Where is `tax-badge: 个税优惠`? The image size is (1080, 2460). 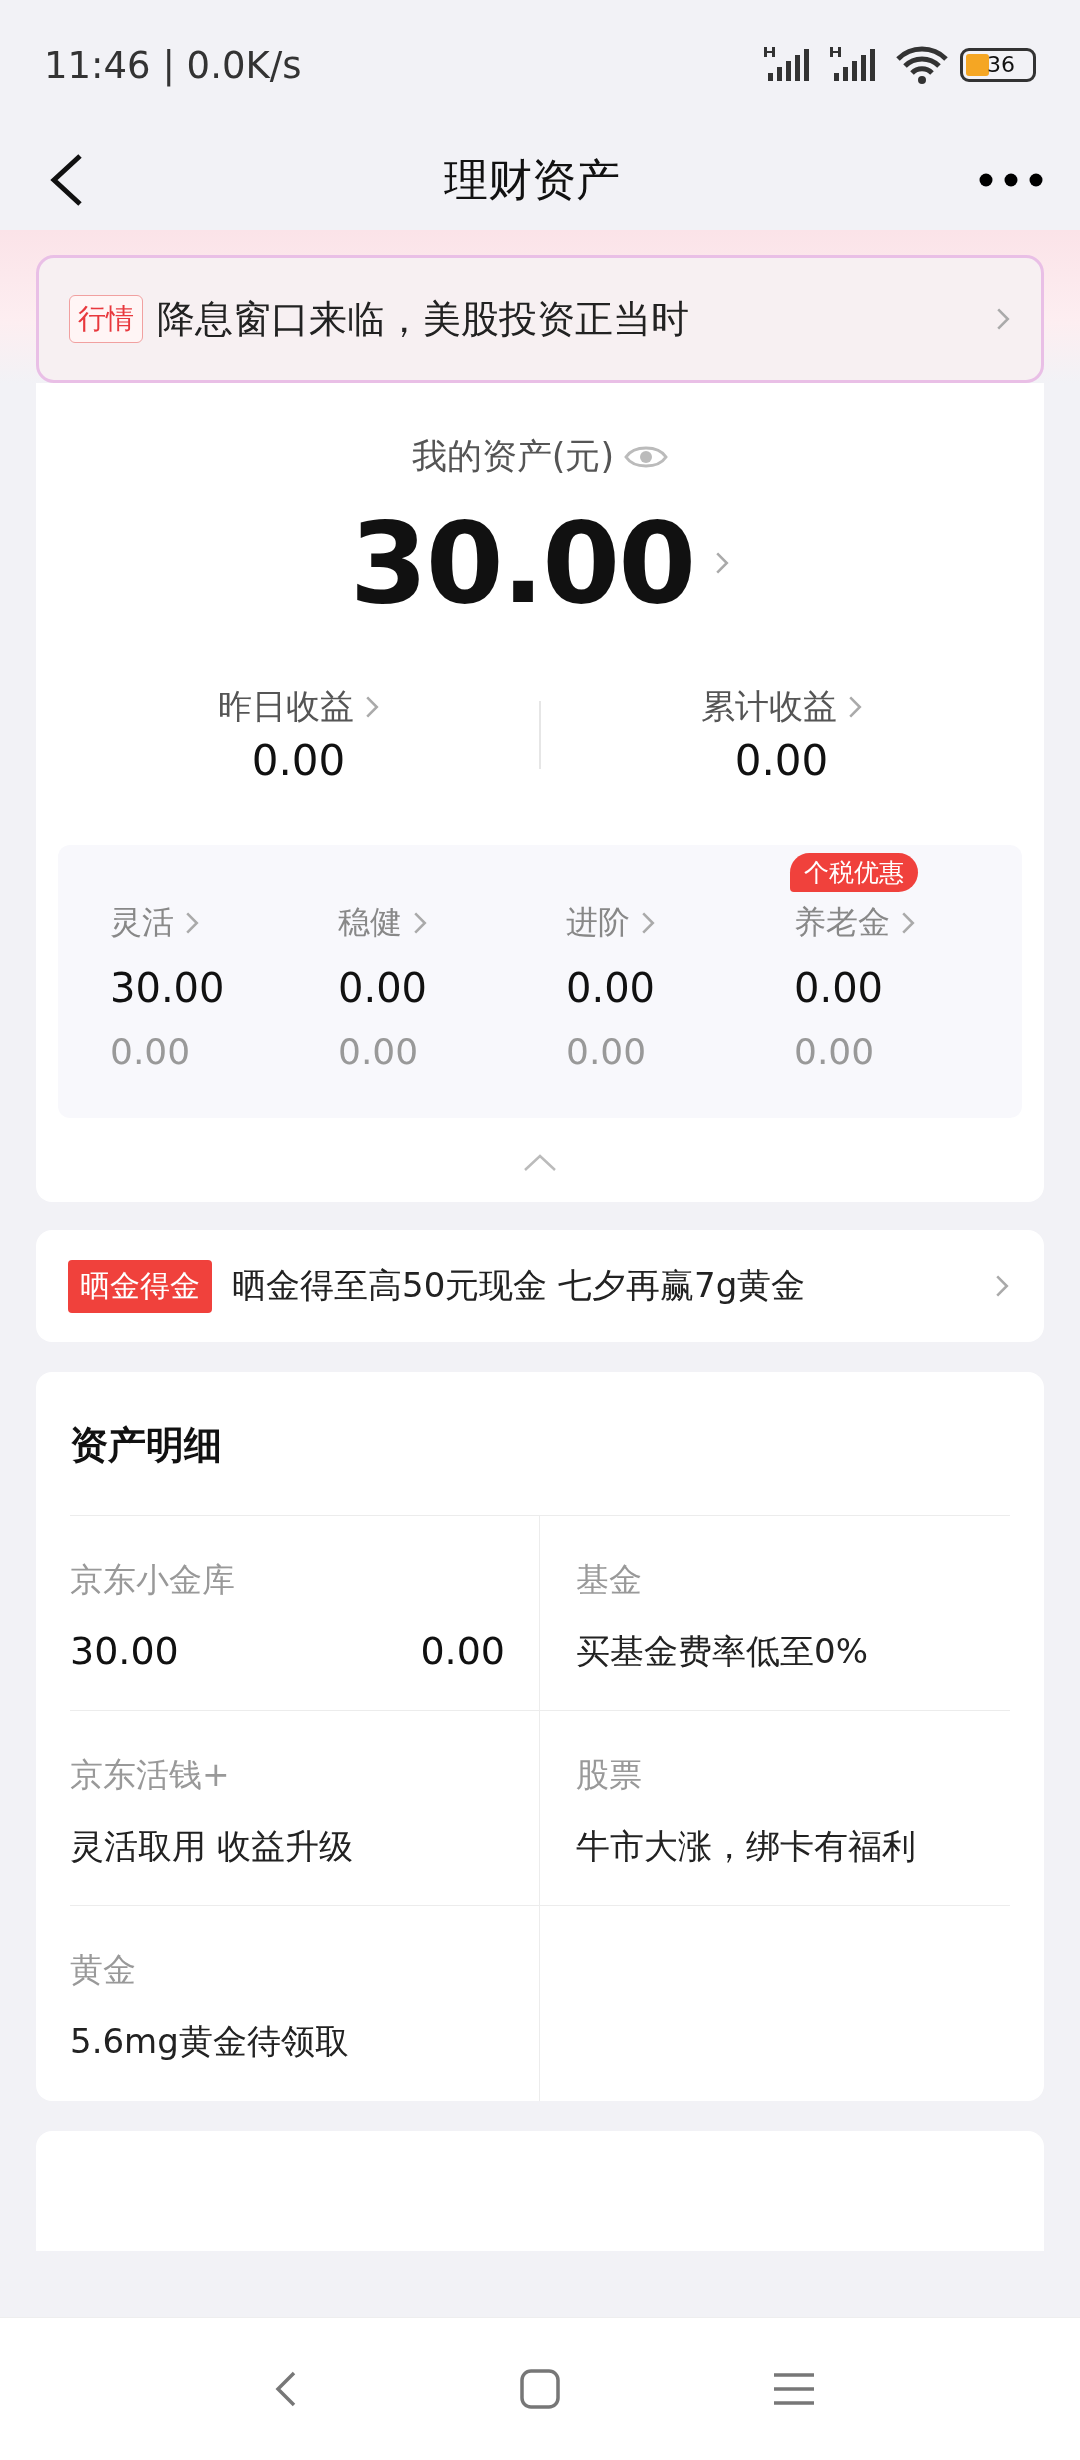
tax-badge: 个税优惠 is located at coordinates (854, 872).